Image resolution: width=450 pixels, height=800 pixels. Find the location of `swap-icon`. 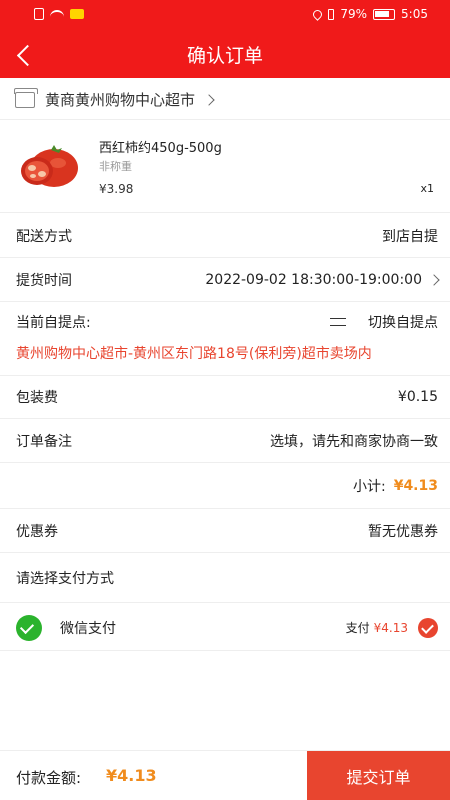

swap-icon is located at coordinates (339, 322).